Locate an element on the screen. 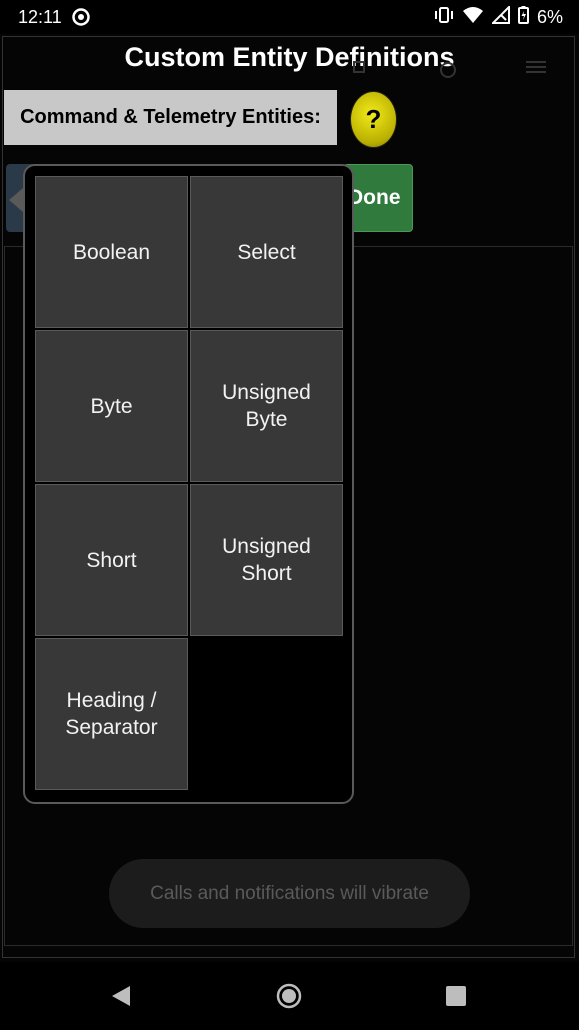  status-bar: 12:11 6% is located at coordinates (289, 17).